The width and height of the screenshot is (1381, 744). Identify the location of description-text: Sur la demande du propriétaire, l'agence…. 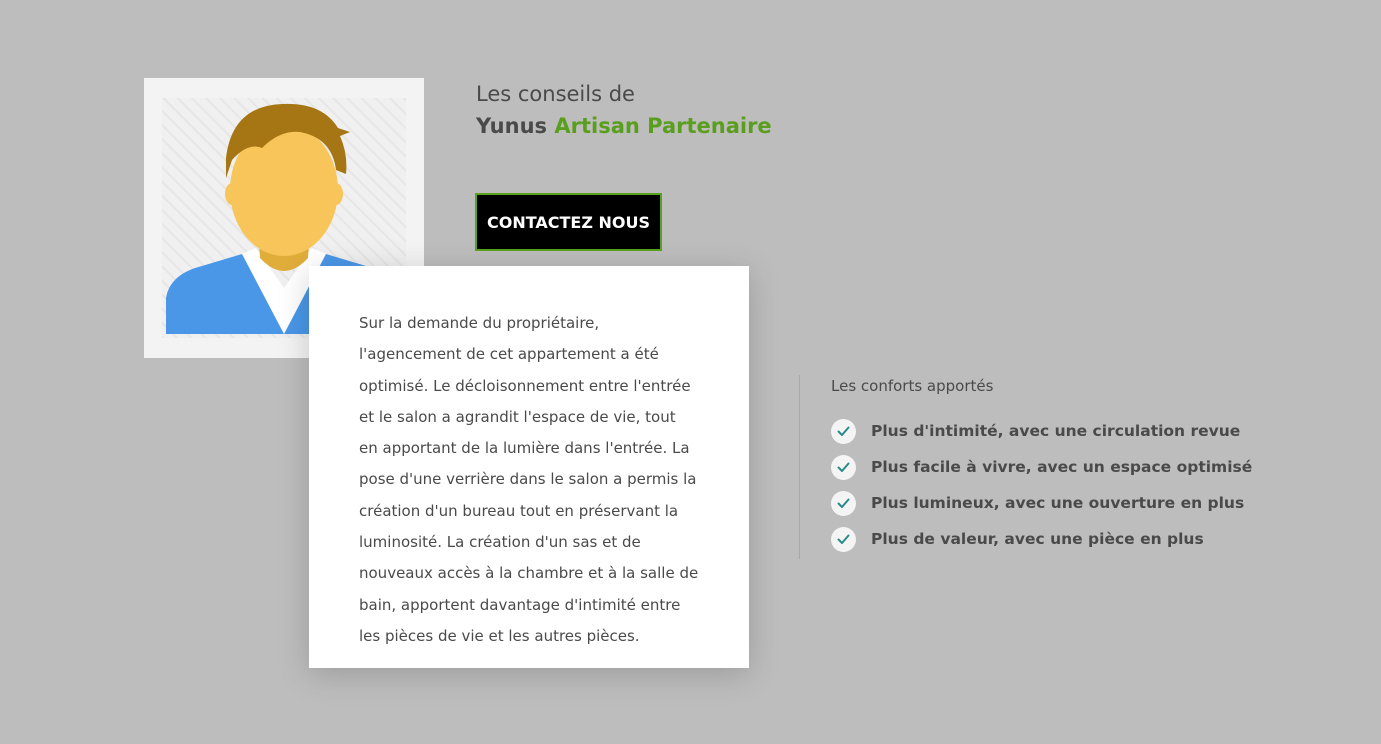
(529, 479).